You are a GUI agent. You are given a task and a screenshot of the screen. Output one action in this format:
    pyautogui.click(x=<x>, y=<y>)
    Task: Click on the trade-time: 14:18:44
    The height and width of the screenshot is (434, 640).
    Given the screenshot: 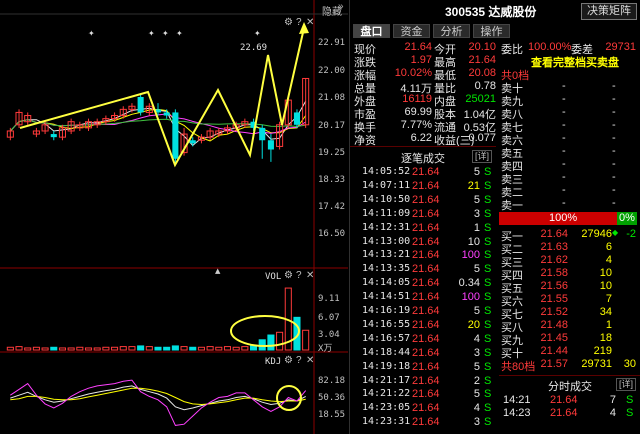 What is the action you would take?
    pyautogui.click(x=386, y=352)
    